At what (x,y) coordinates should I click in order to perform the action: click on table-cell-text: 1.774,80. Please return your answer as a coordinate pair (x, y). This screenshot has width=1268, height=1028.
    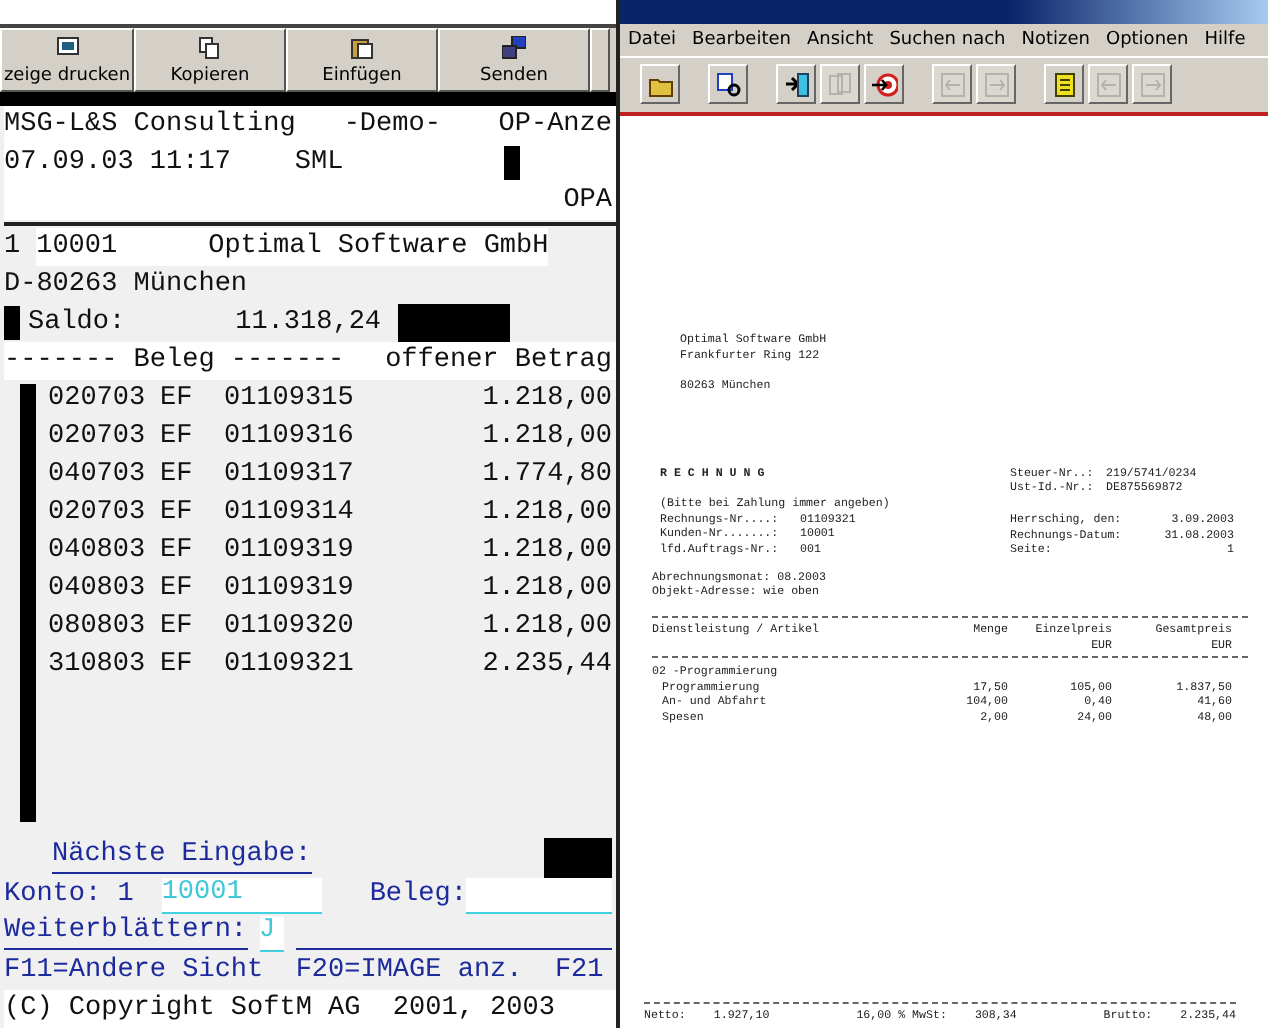
    Looking at the image, I should click on (546, 476).